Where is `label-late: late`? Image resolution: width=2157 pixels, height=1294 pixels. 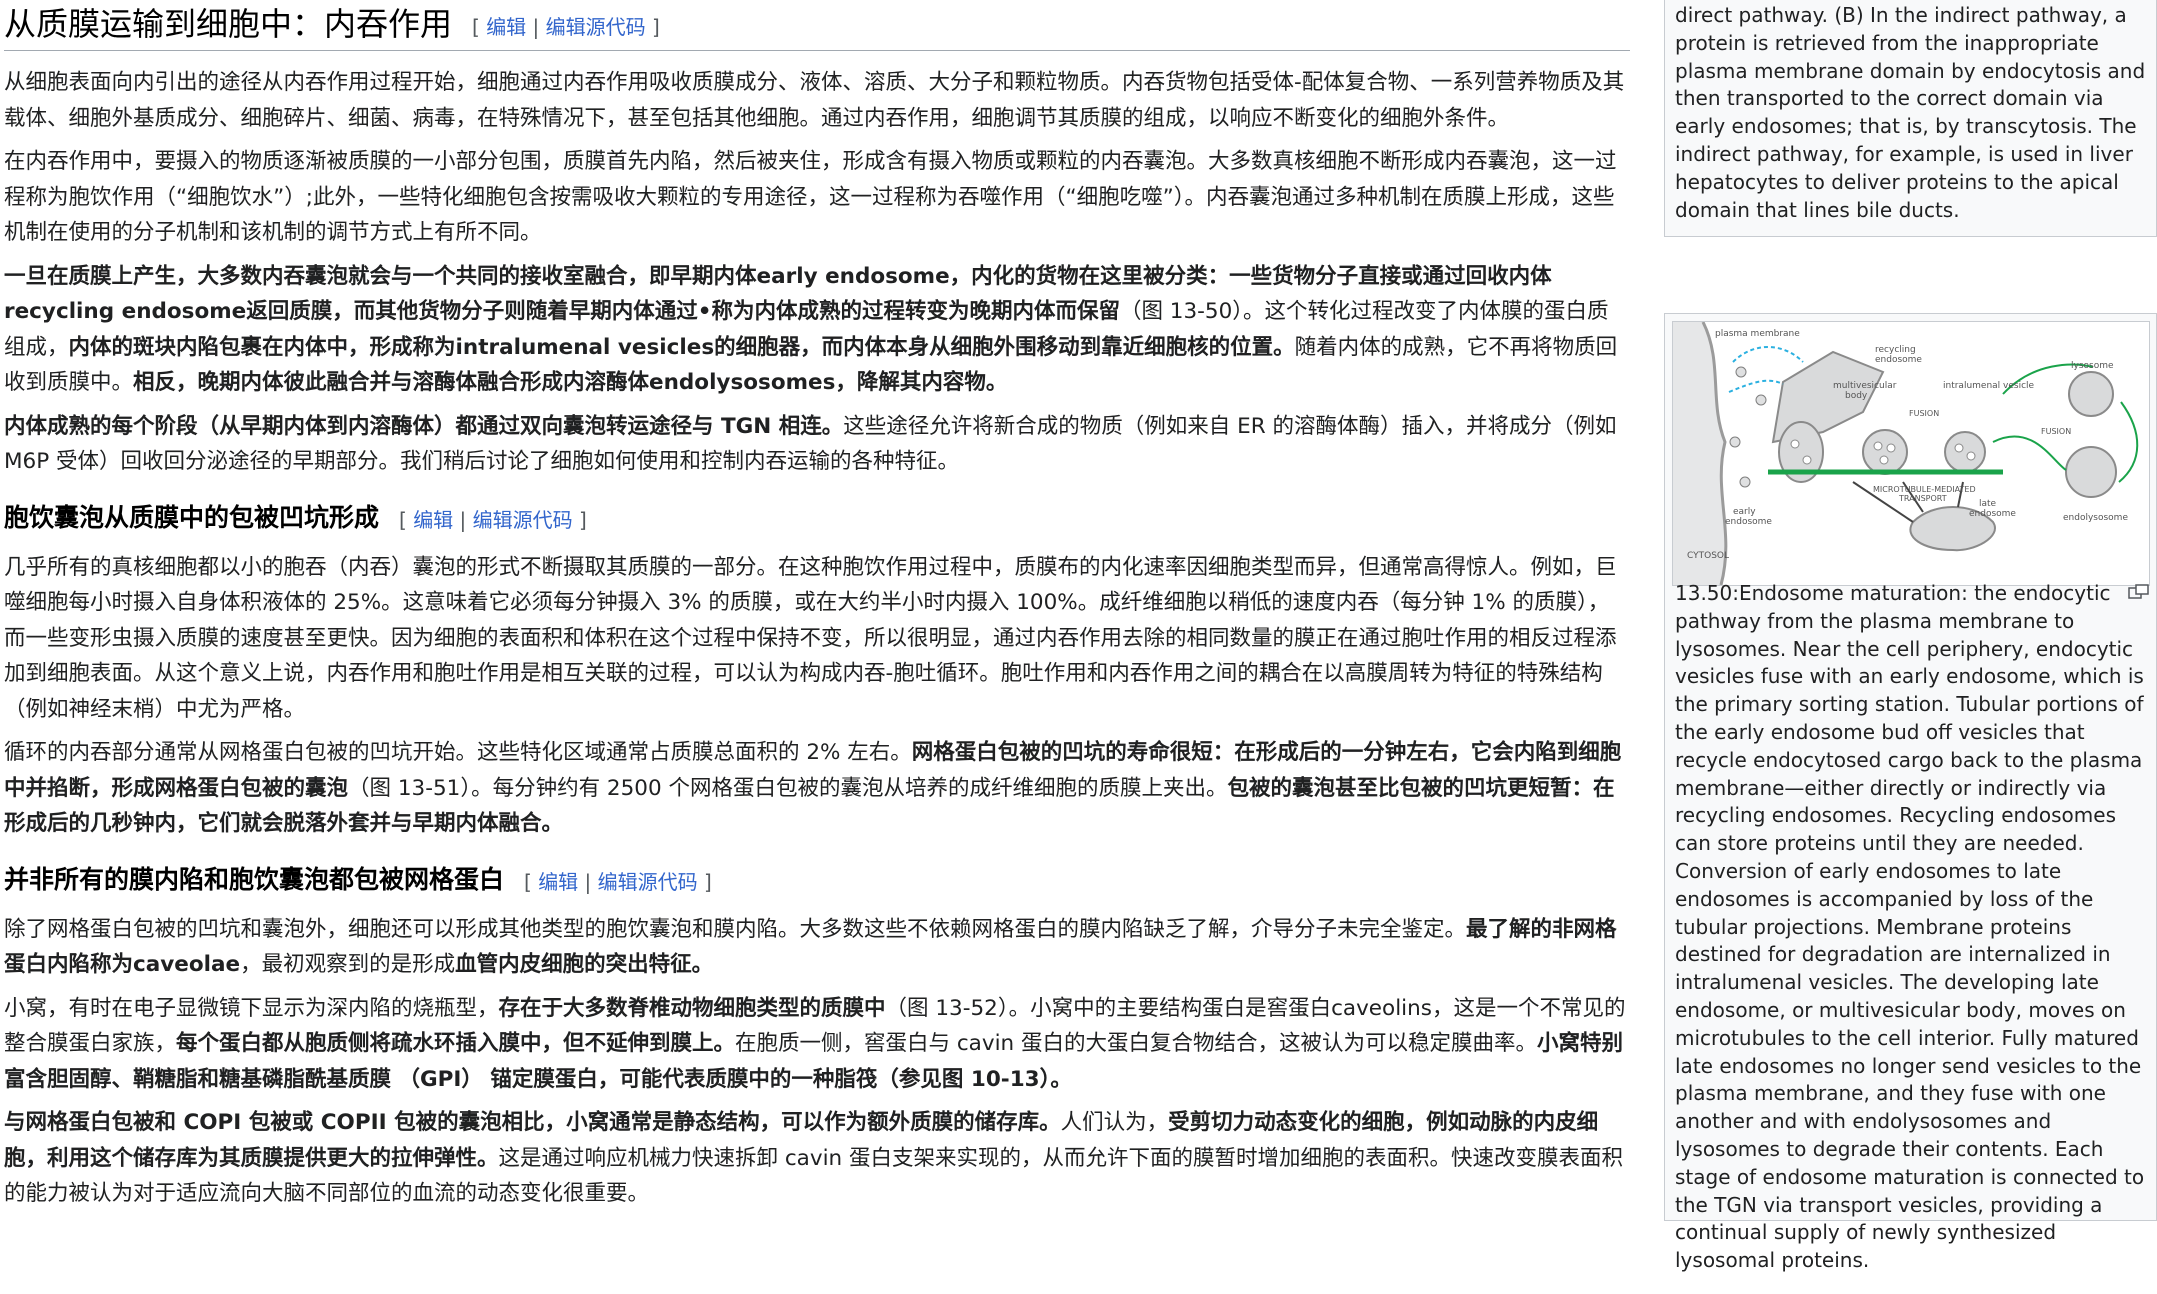
label-late: late is located at coordinates (1988, 504).